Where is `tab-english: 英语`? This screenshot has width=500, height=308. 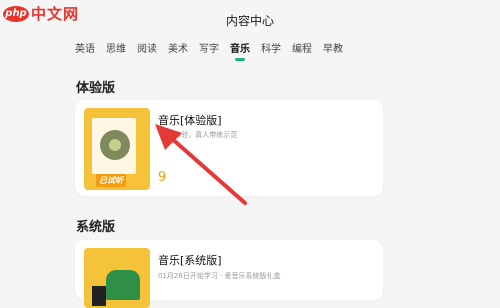
tab-english: 英语 is located at coordinates (85, 50).